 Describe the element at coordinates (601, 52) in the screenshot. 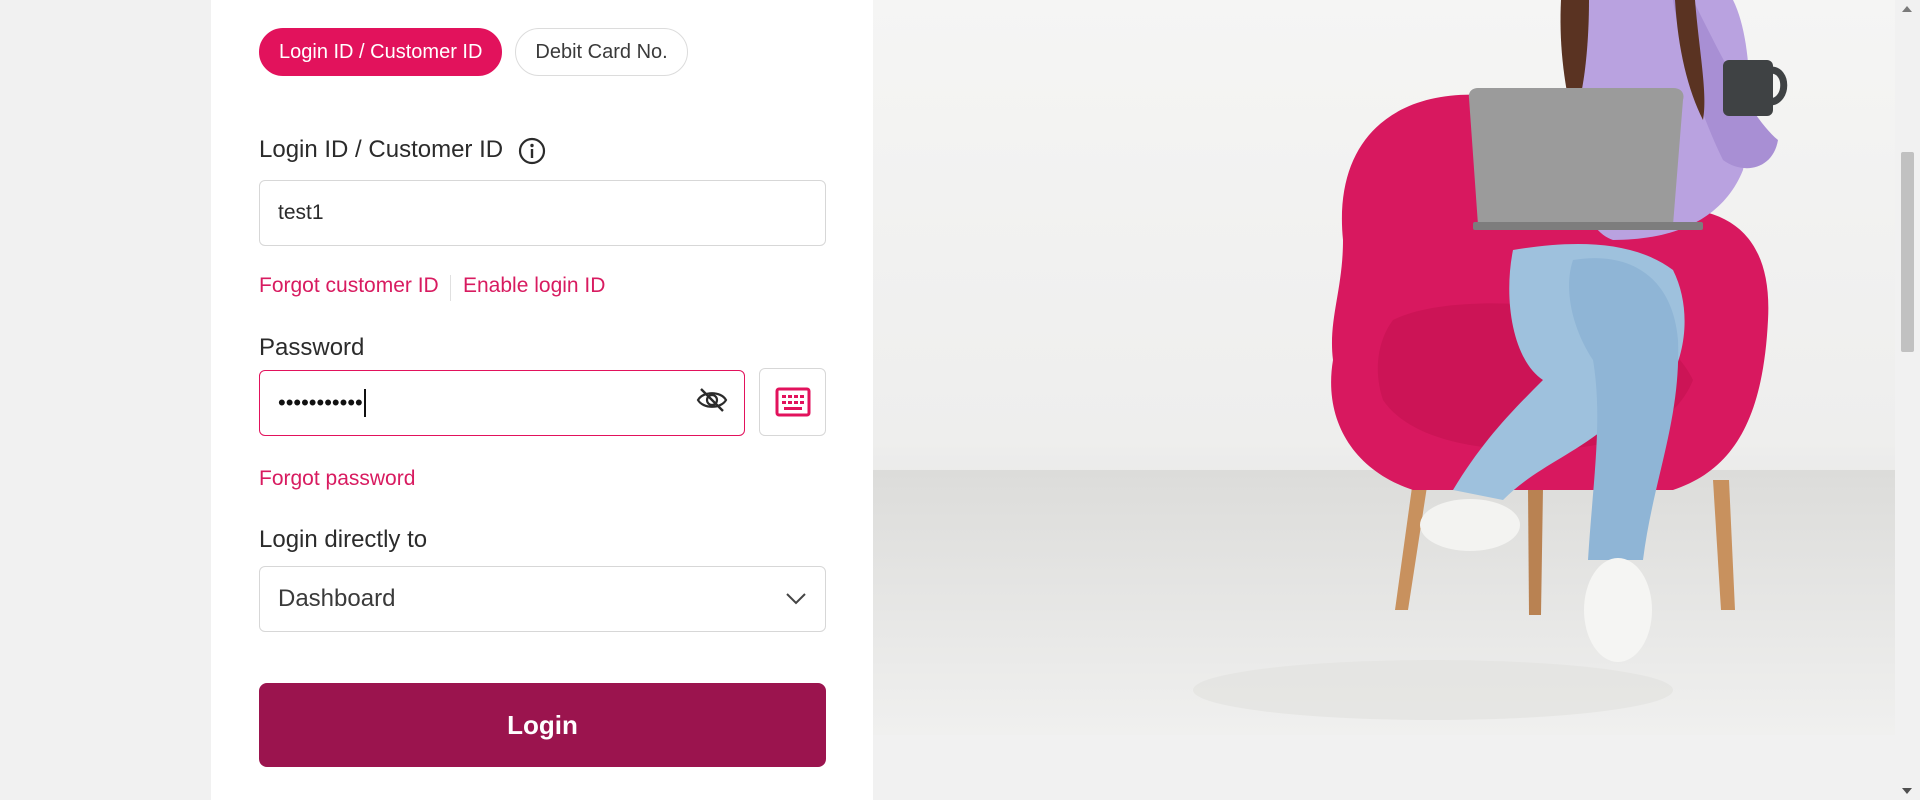

I see `tab-debit-card: Debit Card No.` at that location.